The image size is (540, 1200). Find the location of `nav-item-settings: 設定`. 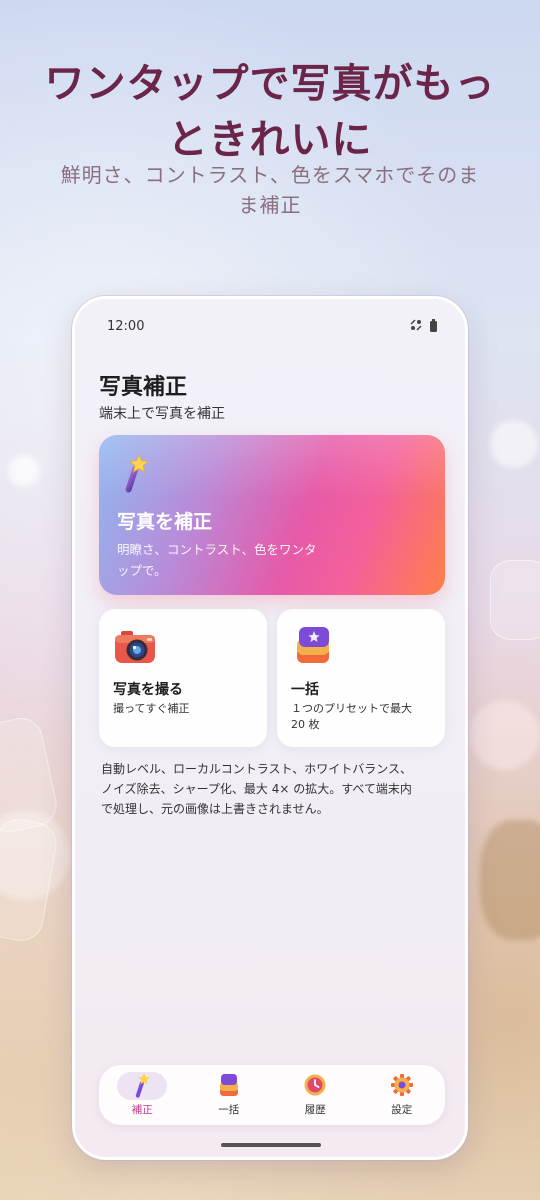

nav-item-settings: 設定 is located at coordinates (402, 1095).